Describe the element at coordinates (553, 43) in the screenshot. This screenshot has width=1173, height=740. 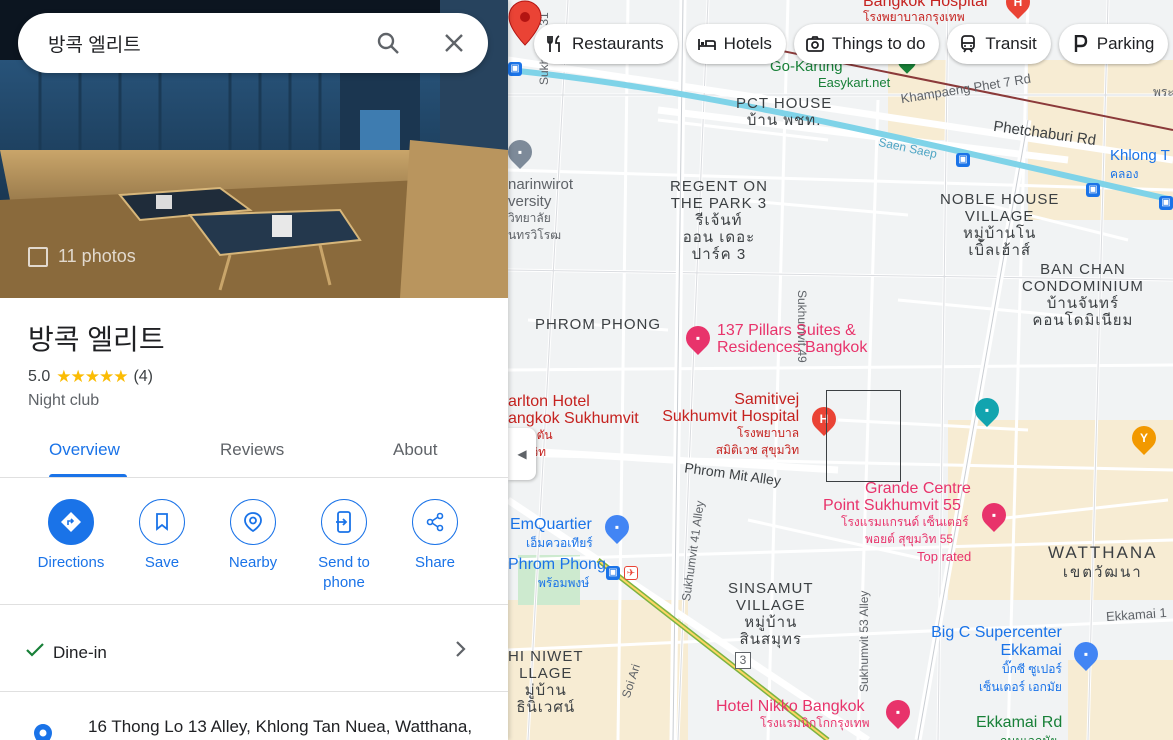
I see `fork-knife-icon` at that location.